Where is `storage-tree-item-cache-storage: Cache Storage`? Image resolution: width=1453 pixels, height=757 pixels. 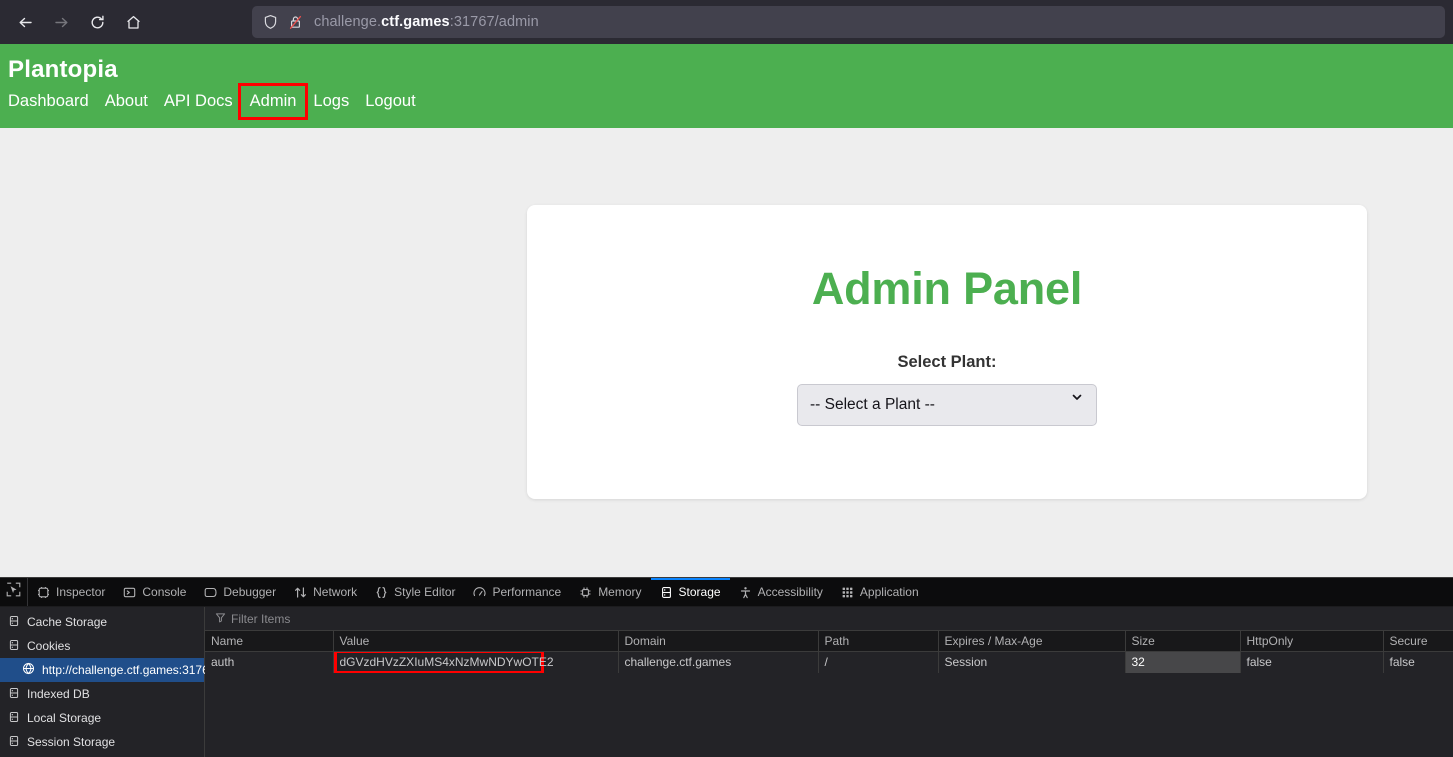 storage-tree-item-cache-storage: Cache Storage is located at coordinates (102, 622).